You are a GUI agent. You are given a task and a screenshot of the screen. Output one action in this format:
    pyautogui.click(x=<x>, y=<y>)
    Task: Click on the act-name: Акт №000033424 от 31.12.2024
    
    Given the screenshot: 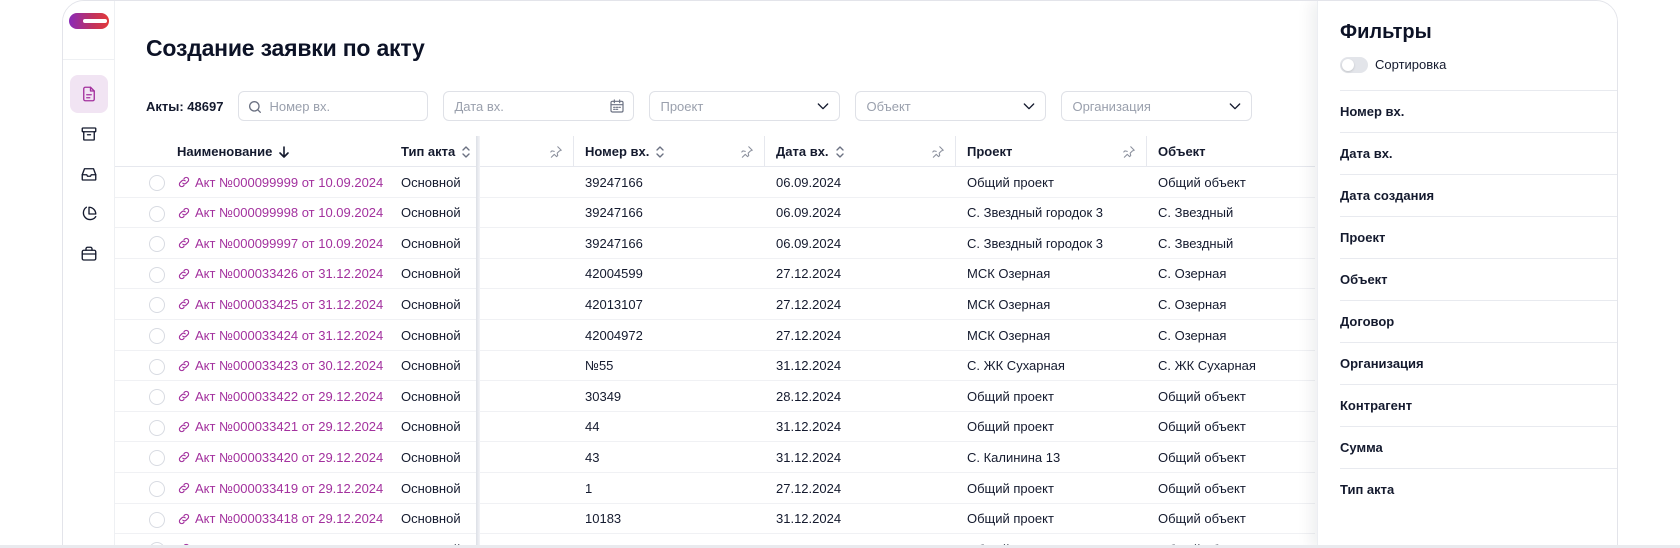 What is the action you would take?
    pyautogui.click(x=289, y=335)
    